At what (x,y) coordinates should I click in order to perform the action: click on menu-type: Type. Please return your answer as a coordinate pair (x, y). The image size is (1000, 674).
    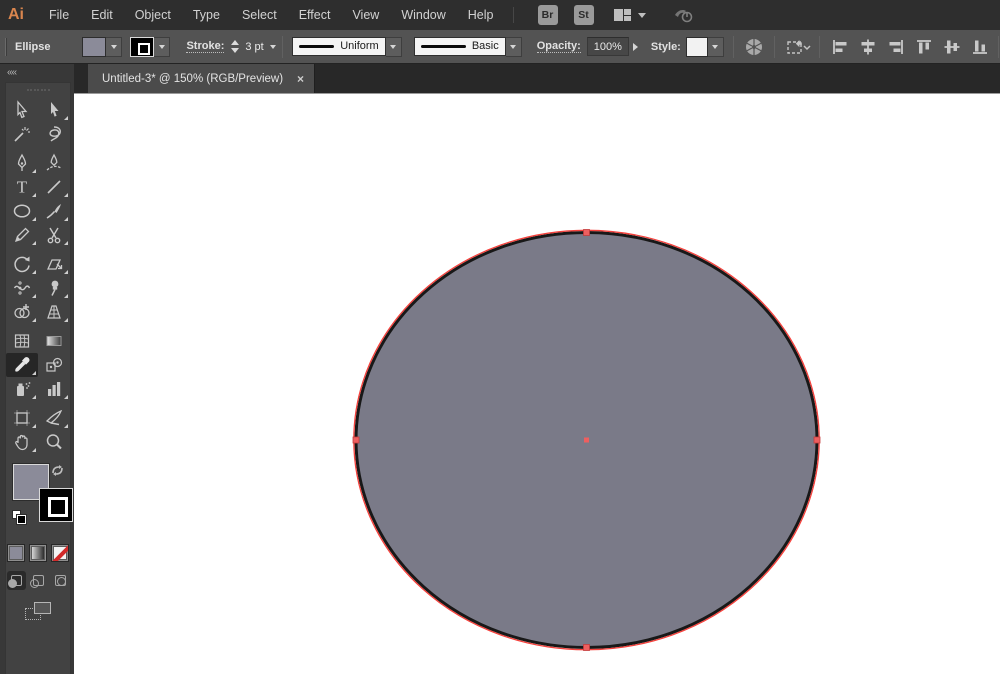
    Looking at the image, I should click on (206, 15).